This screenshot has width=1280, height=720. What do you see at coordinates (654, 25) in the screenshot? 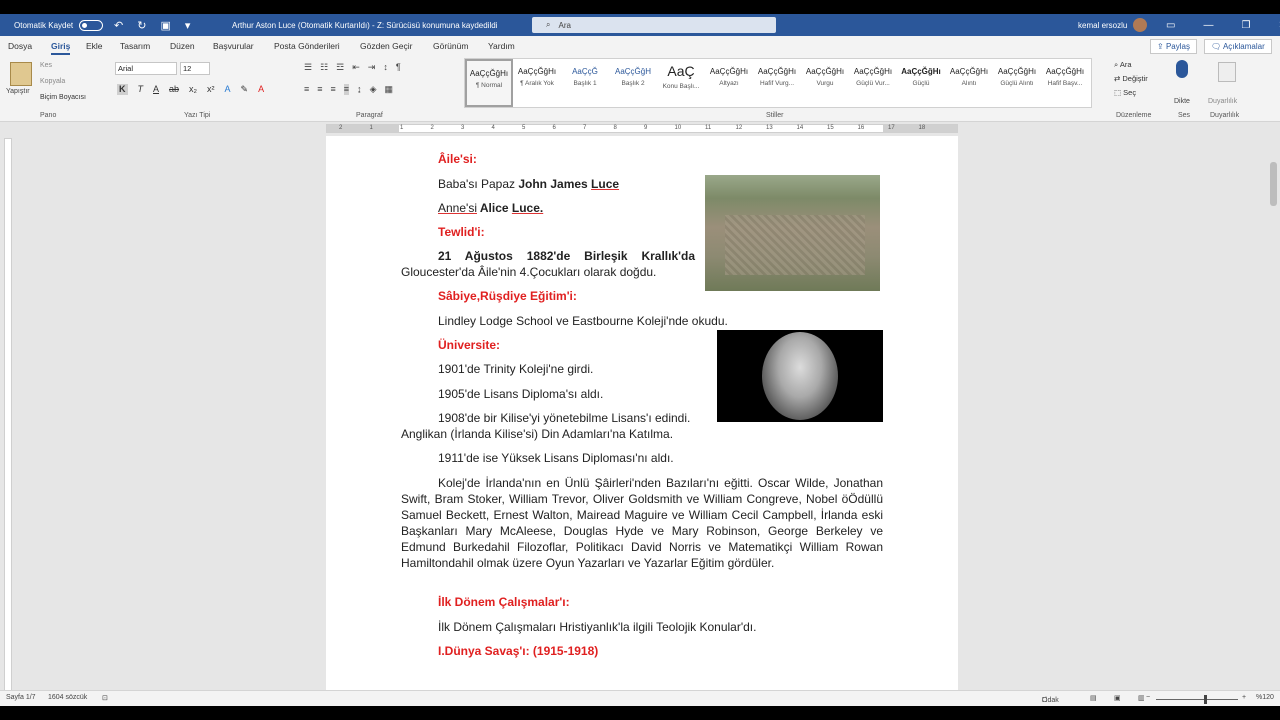
I see `search-box: ⌕ Ara` at bounding box center [654, 25].